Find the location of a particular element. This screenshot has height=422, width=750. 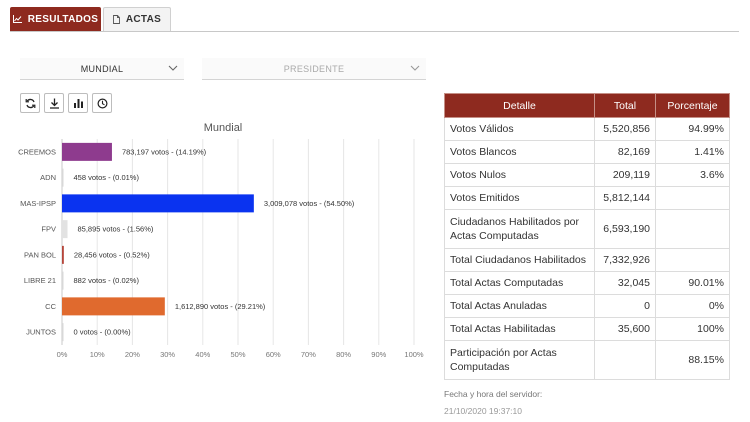

cell-detalle: Votos Válidos is located at coordinates (519, 129).